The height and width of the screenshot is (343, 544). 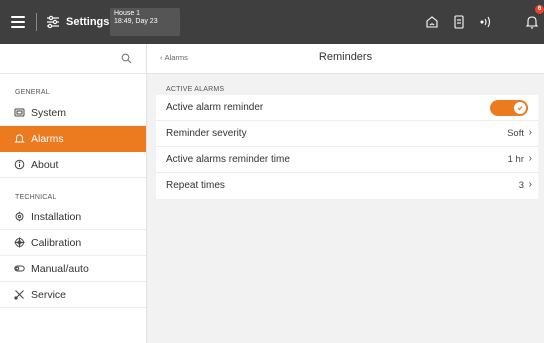 I want to click on row-value: Soft, so click(x=515, y=133).